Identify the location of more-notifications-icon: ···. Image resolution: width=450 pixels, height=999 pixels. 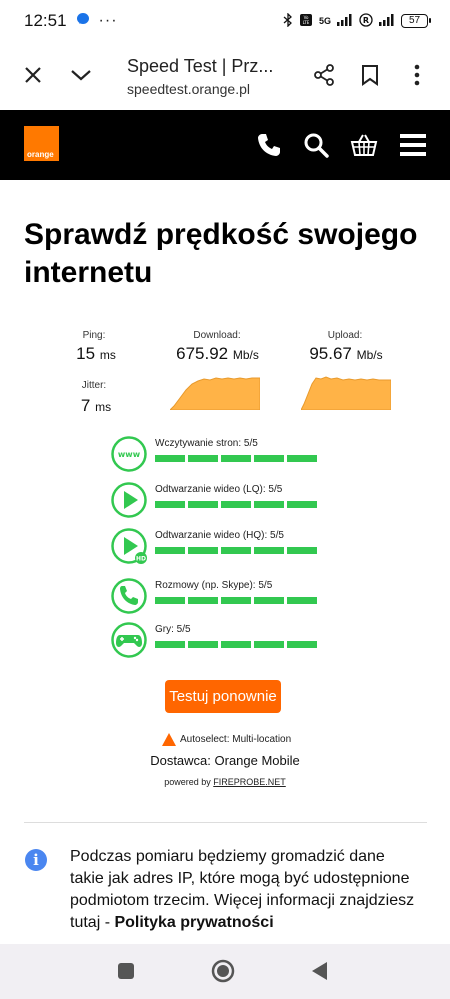
(108, 20).